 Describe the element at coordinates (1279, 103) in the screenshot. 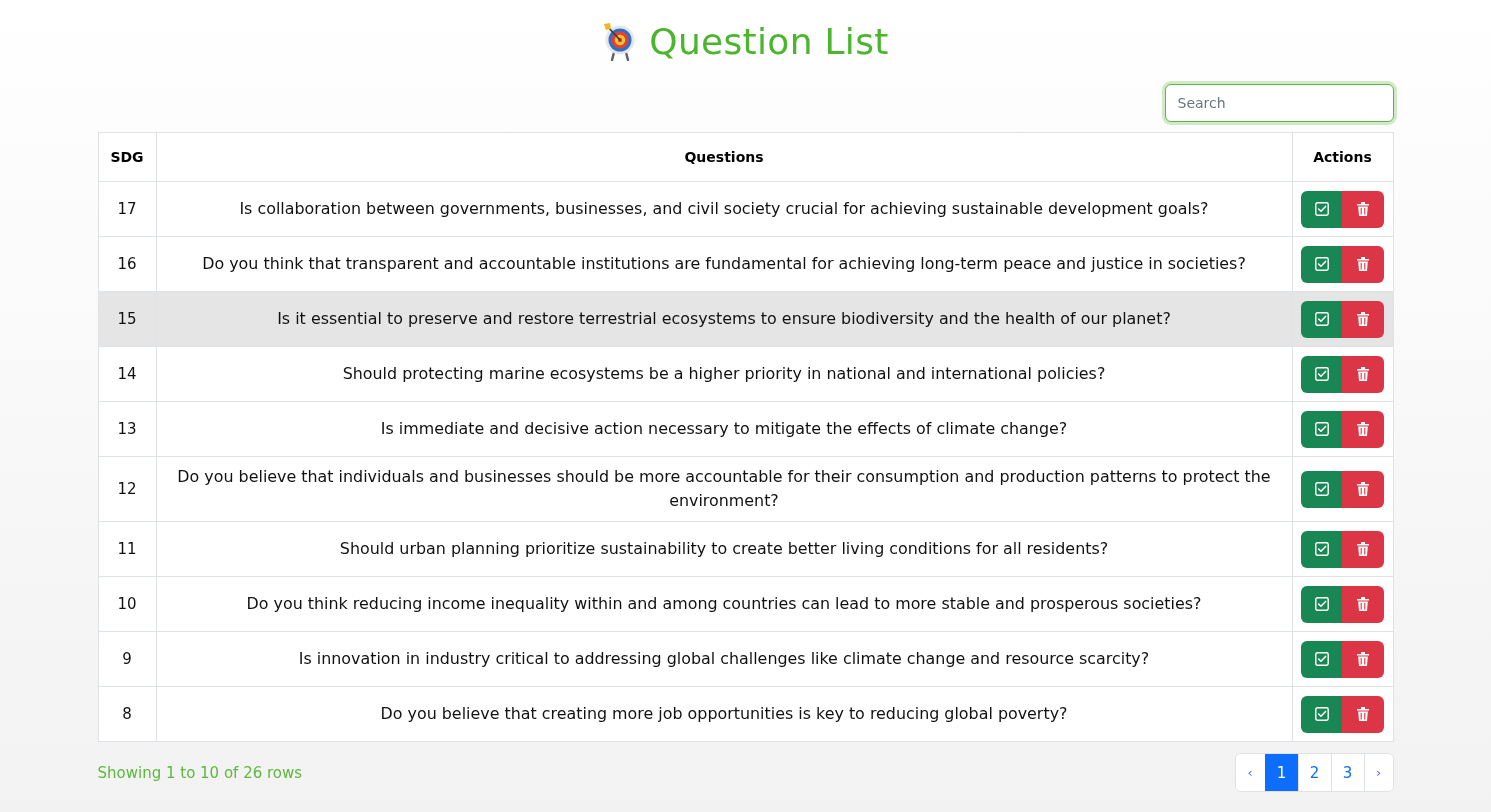

I see `search-field: Search` at that location.